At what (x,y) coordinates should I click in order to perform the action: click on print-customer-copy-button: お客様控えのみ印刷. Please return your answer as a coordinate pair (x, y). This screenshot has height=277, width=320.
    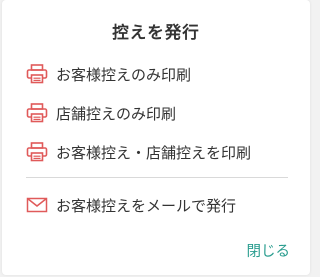
    Looking at the image, I should click on (108, 74).